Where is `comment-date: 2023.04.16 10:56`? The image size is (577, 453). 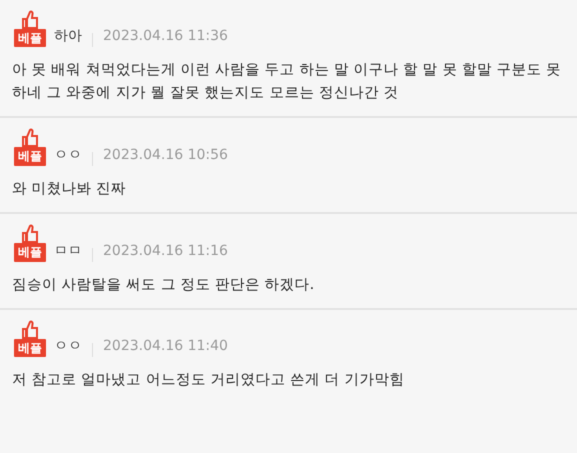 comment-date: 2023.04.16 10:56 is located at coordinates (165, 155).